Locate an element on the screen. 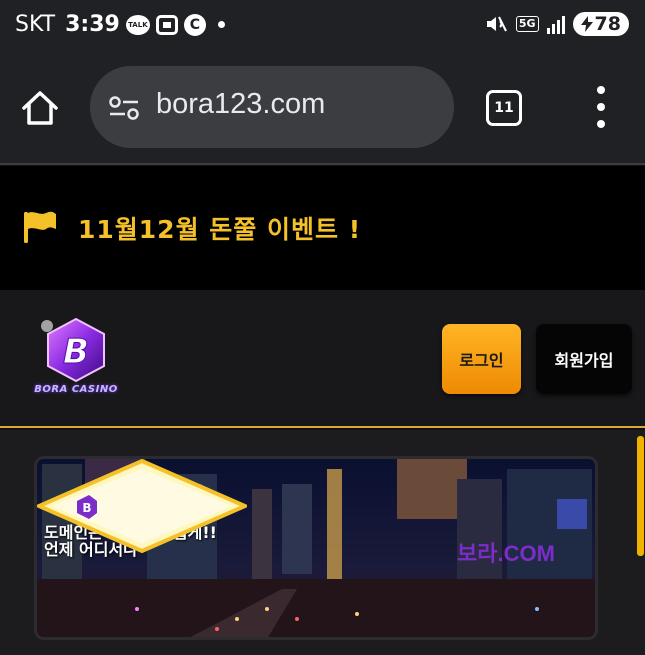  url-text: bora123.com is located at coordinates (240, 104).